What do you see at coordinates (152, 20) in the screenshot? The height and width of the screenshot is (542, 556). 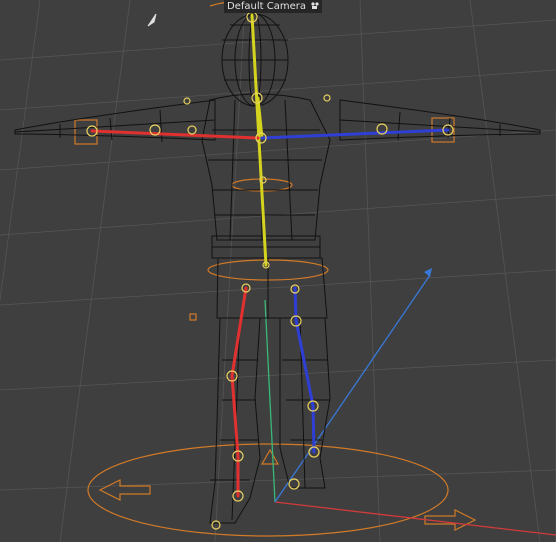 I see `cursor-icon` at bounding box center [152, 20].